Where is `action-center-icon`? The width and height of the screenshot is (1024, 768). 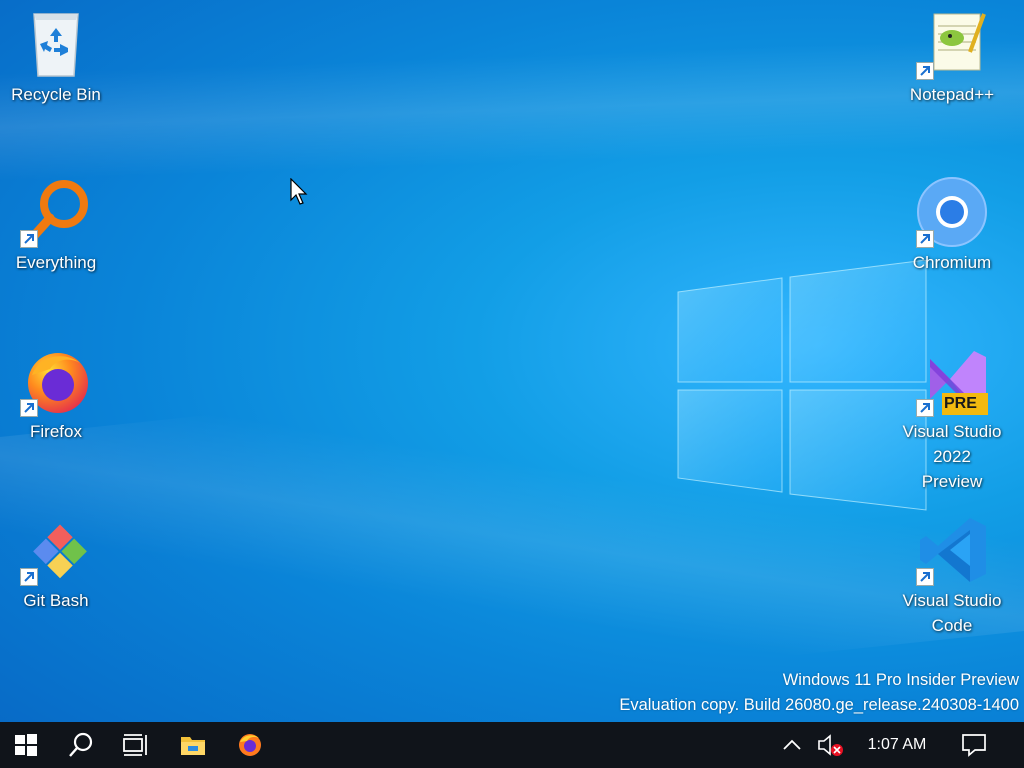
action-center-icon is located at coordinates (974, 745).